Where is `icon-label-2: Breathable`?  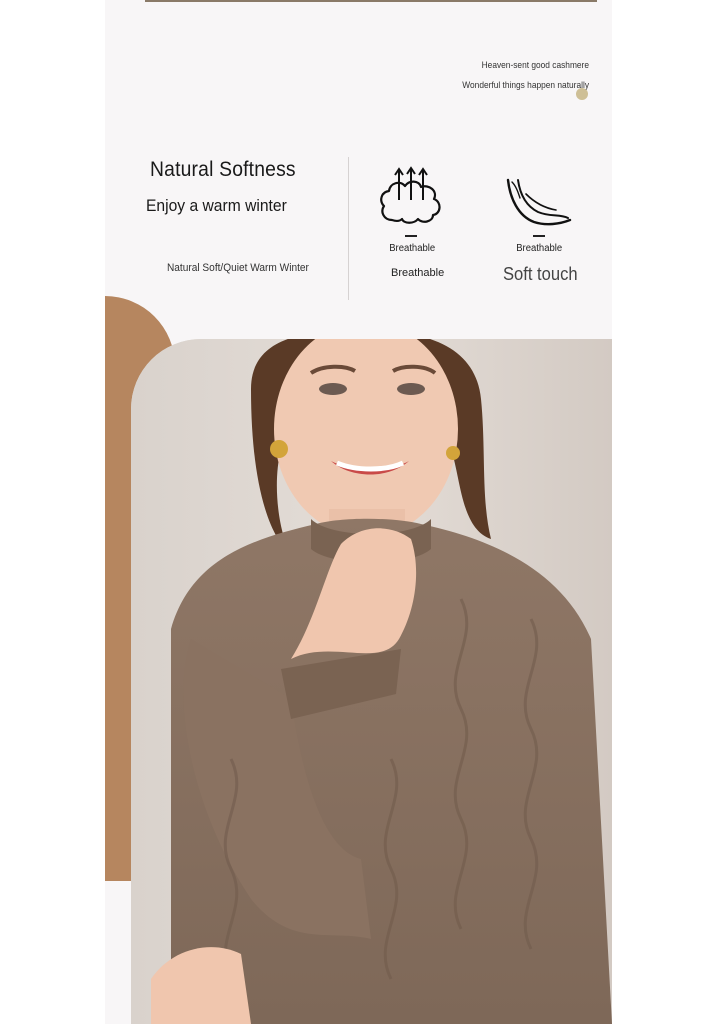 icon-label-2: Breathable is located at coordinates (539, 248).